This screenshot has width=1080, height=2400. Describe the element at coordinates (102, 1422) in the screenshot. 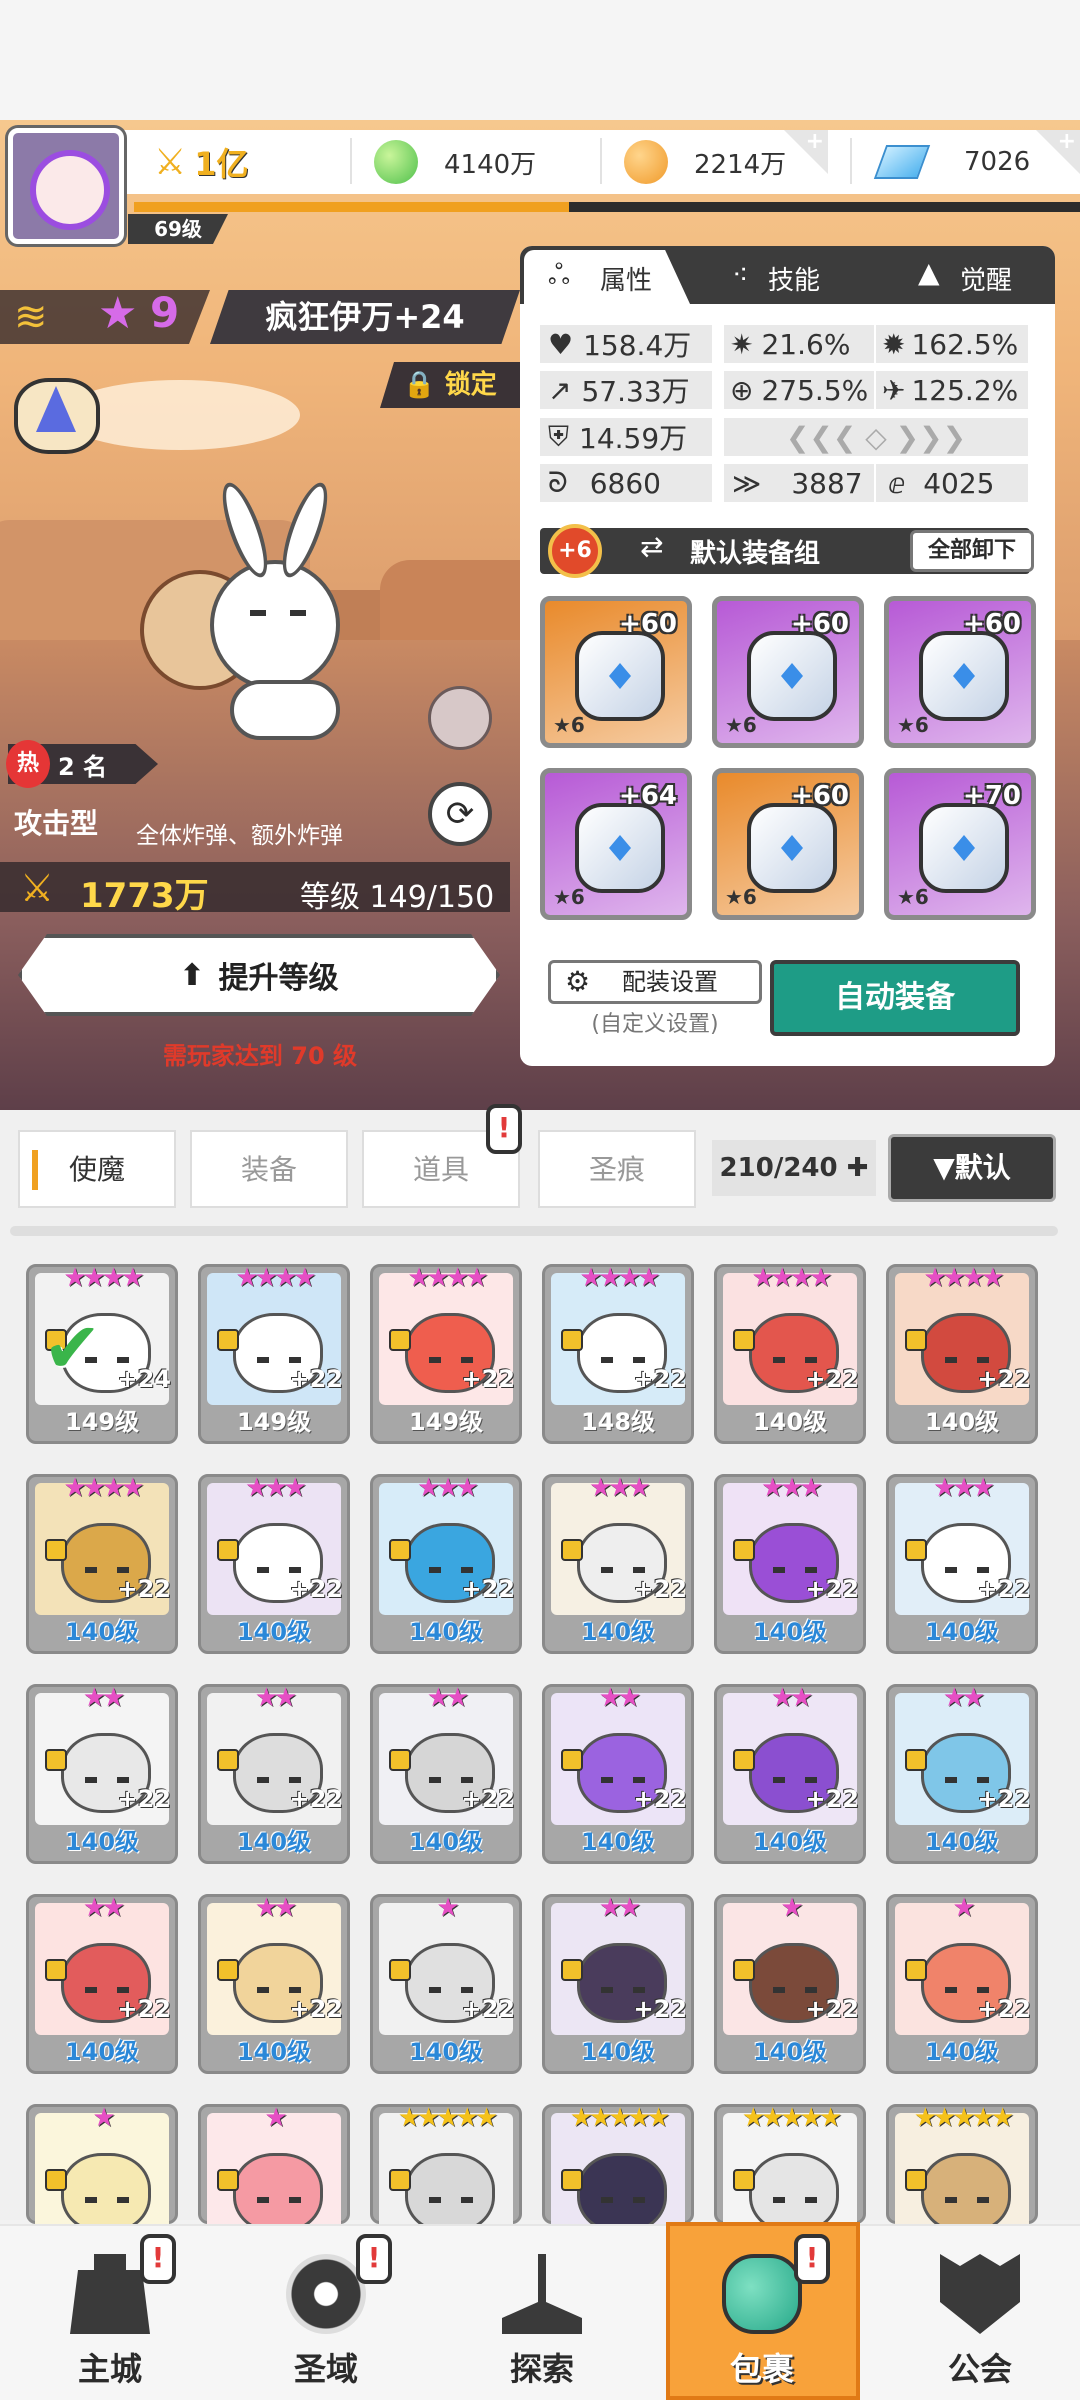

I see `card-level: 149级` at that location.